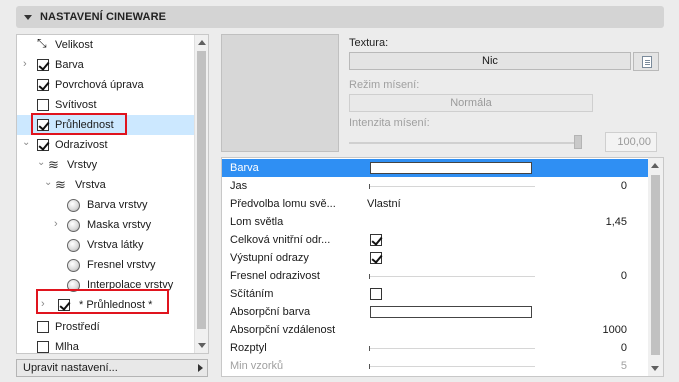 This screenshot has width=679, height=382. I want to click on blend-mode-dropdown: Normála, so click(471, 103).